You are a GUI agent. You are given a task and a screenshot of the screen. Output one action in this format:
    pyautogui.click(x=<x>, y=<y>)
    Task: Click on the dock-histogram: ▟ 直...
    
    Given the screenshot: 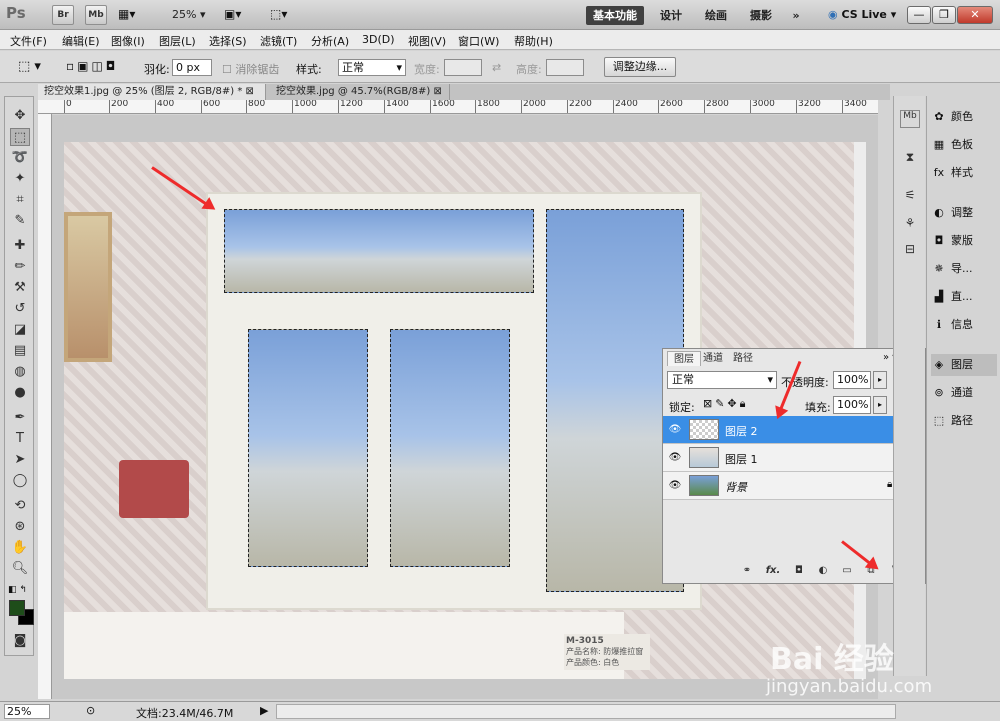 What is the action you would take?
    pyautogui.click(x=964, y=297)
    